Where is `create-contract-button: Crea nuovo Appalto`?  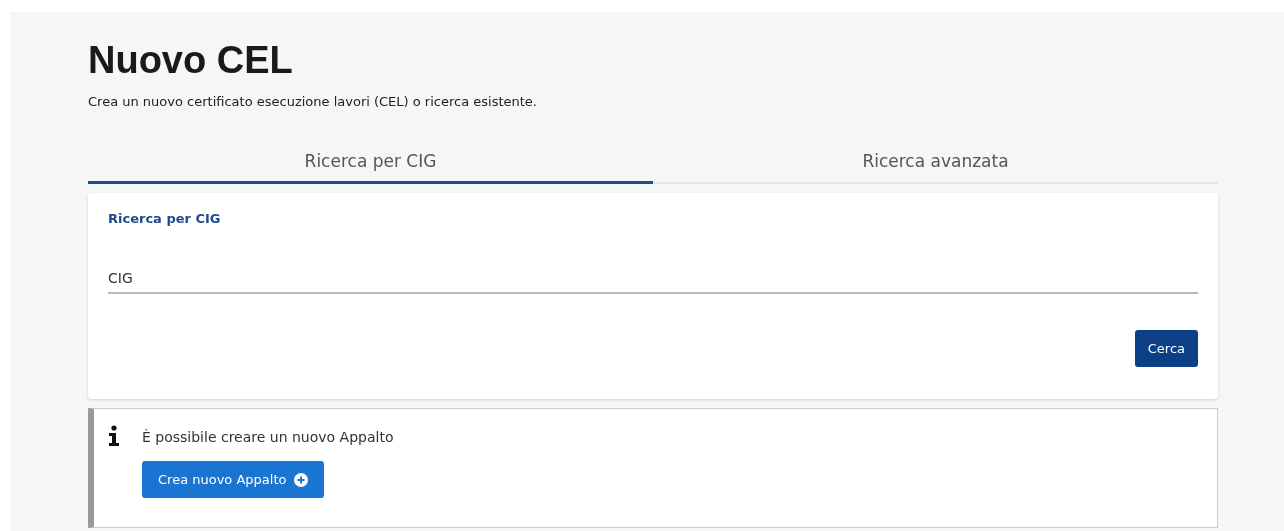 create-contract-button: Crea nuovo Appalto is located at coordinates (233, 479).